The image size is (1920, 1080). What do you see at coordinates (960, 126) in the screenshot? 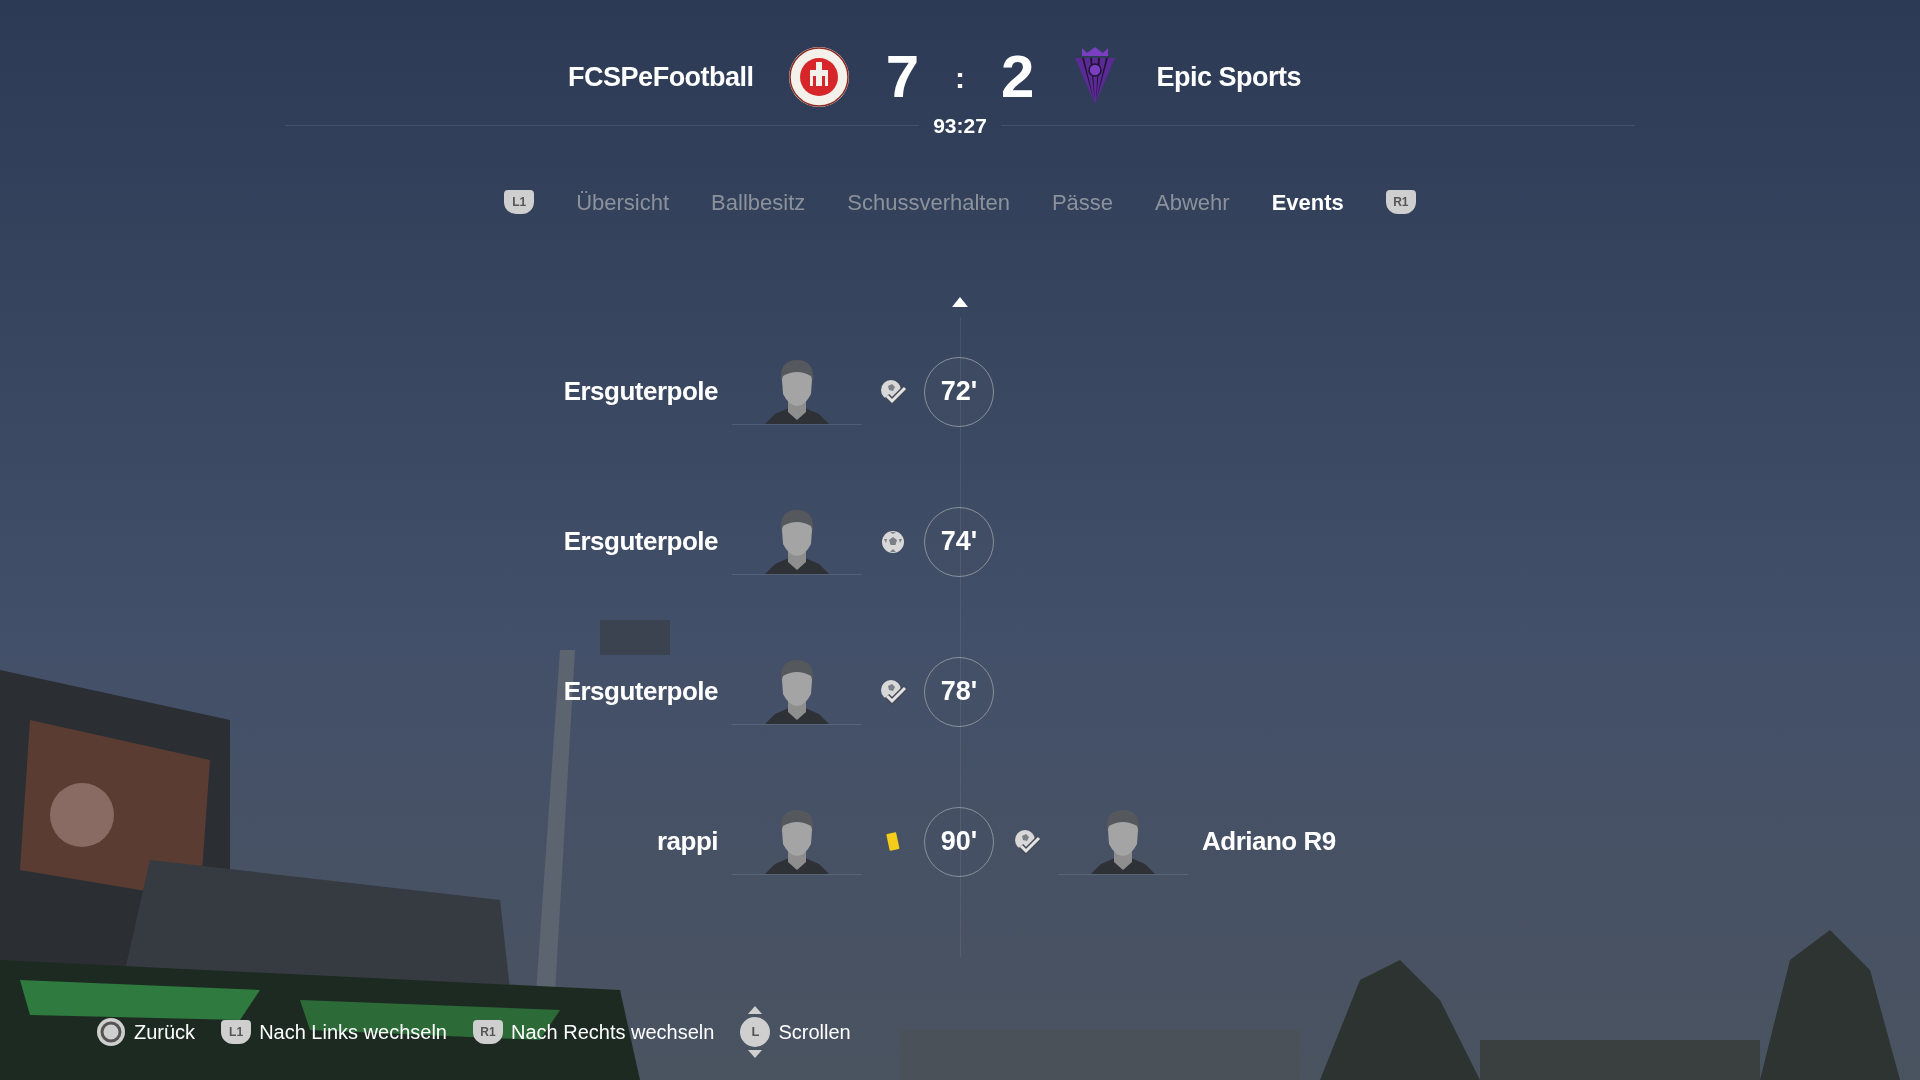
I see `match-clock: 93:27` at bounding box center [960, 126].